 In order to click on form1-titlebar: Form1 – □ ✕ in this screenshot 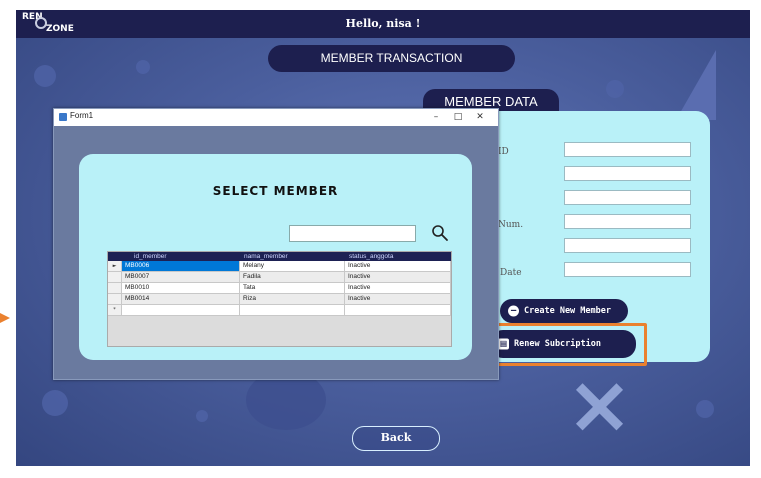, I will do `click(276, 117)`.